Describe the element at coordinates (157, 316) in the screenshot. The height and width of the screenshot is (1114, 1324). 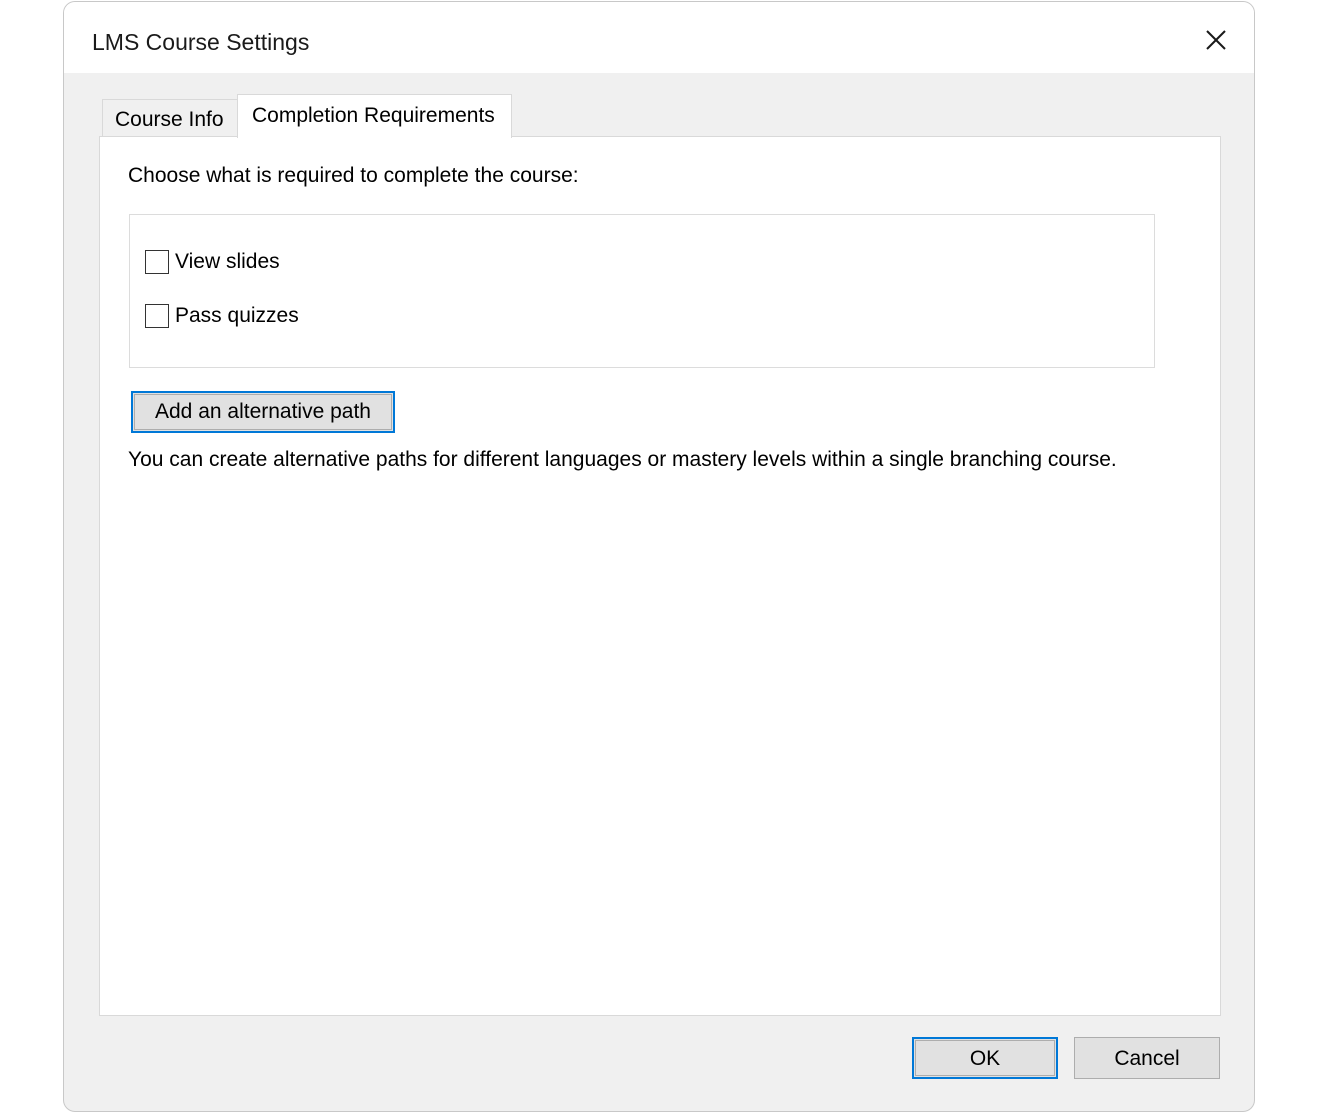
I see `pass-quizzes-checkbox` at that location.